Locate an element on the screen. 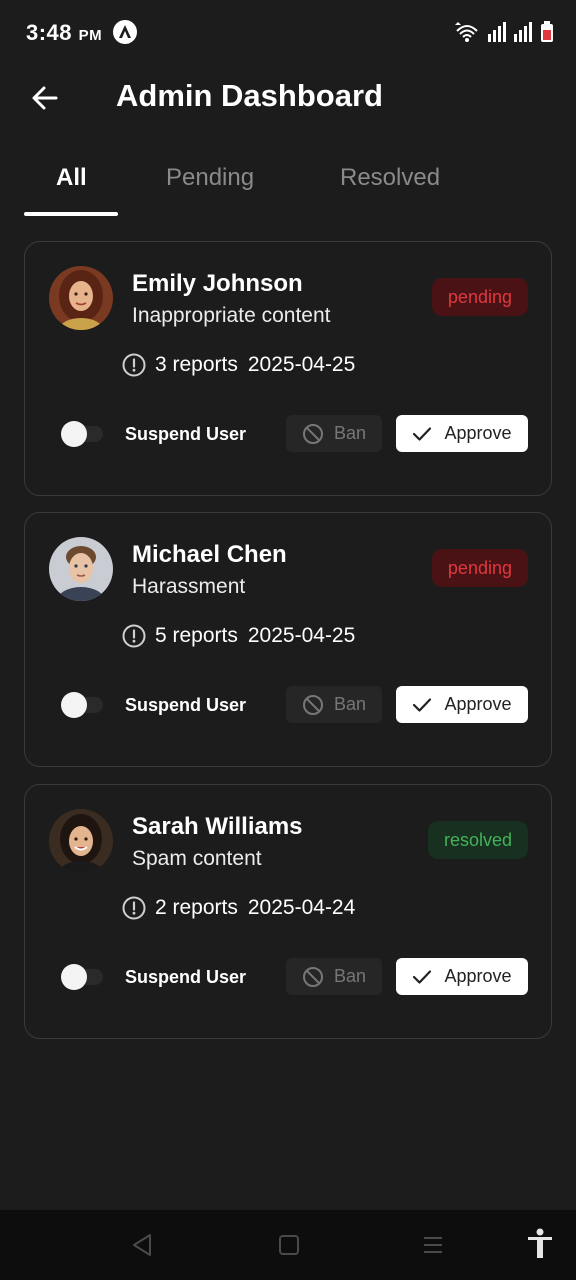 This screenshot has height=1280, width=576. system-nav-bar is located at coordinates (288, 1245).